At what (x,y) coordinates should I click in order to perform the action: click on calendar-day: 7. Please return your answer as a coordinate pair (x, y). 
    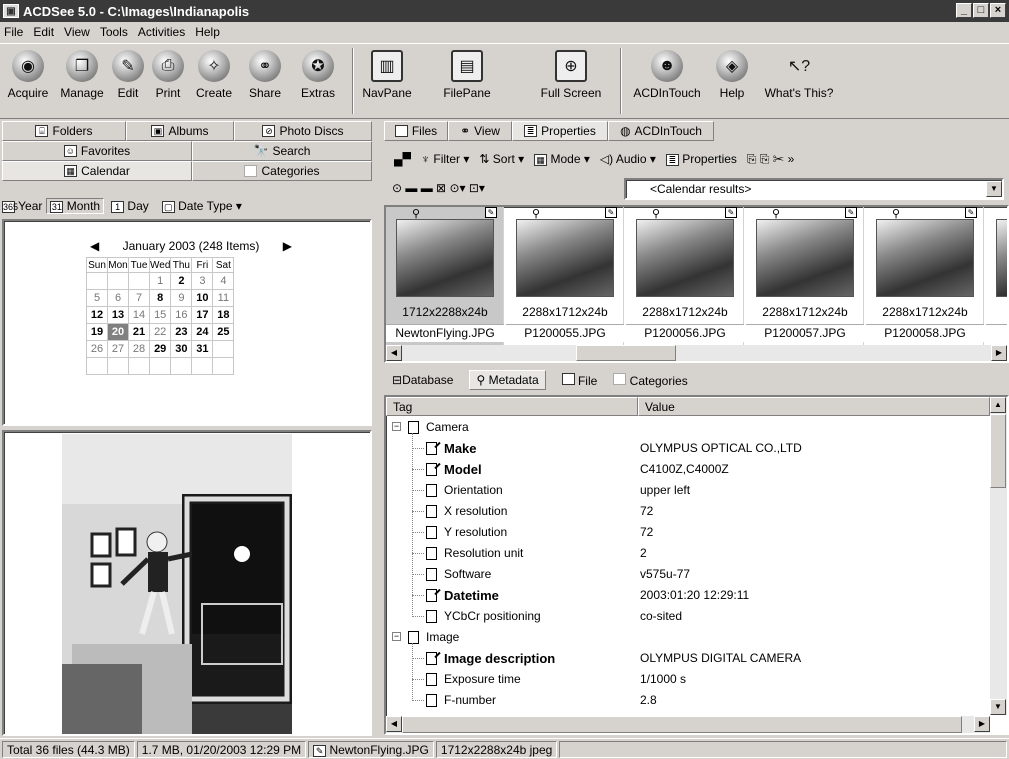
    Looking at the image, I should click on (139, 298).